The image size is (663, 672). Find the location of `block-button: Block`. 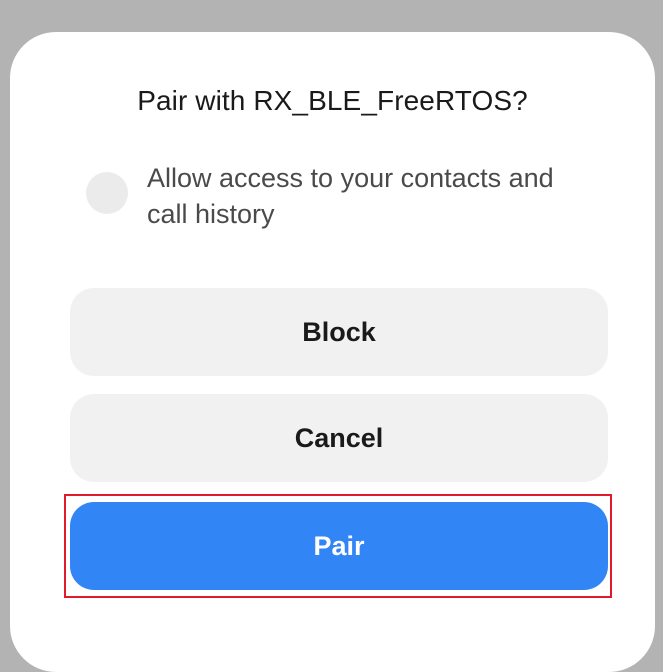

block-button: Block is located at coordinates (339, 332).